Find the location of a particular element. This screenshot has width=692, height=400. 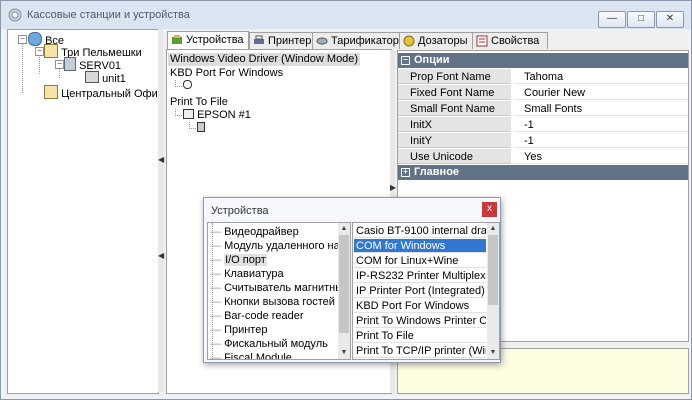

tab-devices: Устройства is located at coordinates (208, 40).